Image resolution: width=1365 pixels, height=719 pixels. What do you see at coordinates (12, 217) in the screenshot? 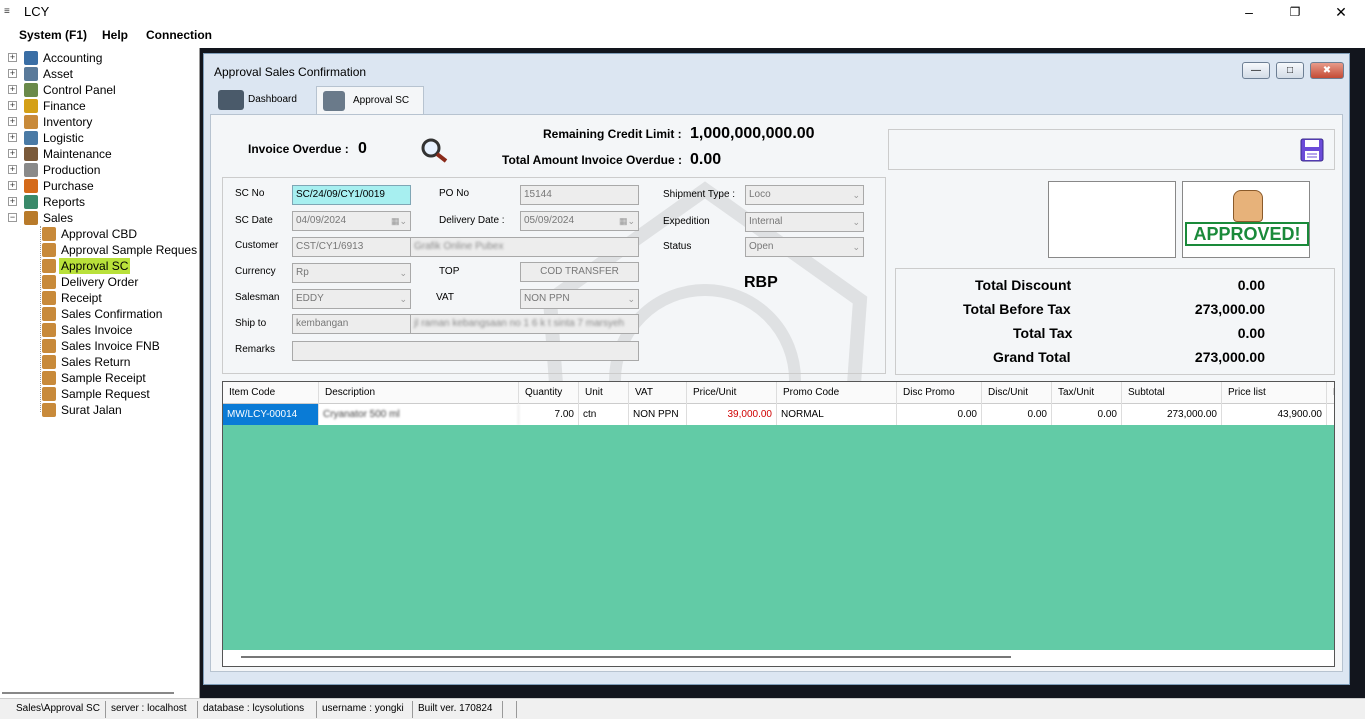
I see `collapse-icon: −` at bounding box center [12, 217].